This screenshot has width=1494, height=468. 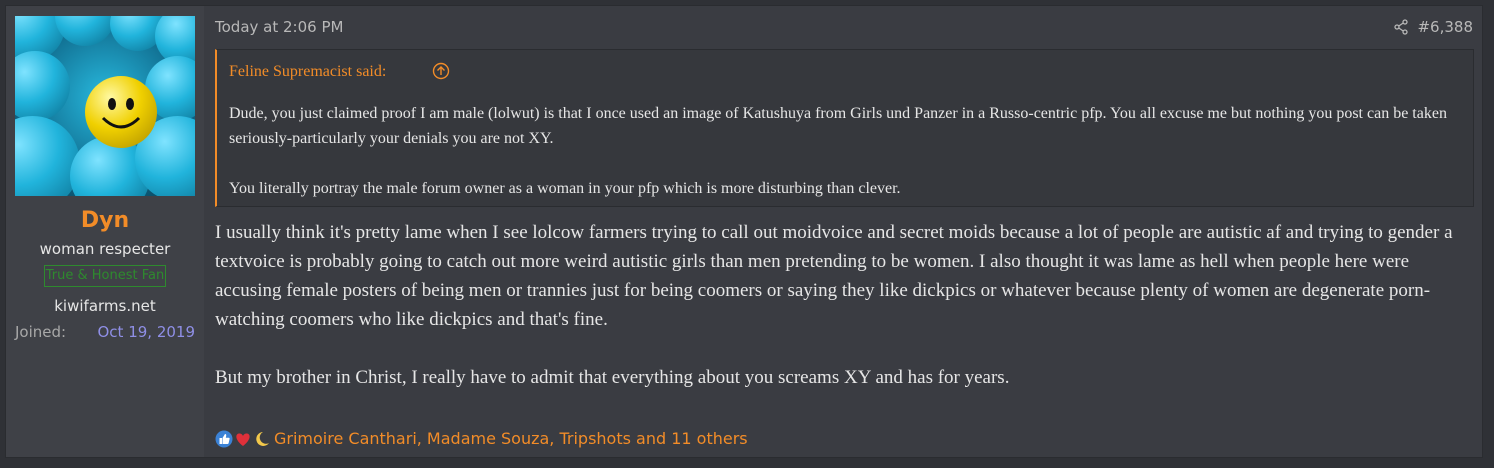 What do you see at coordinates (105, 106) in the screenshot?
I see `avatar` at bounding box center [105, 106].